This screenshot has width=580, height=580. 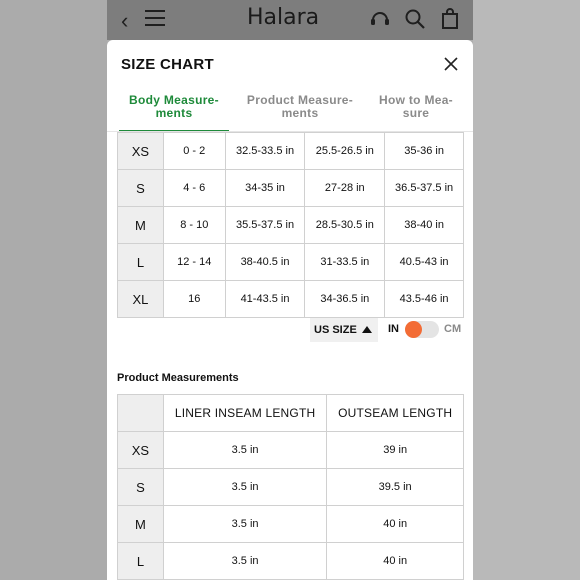 What do you see at coordinates (393, 329) in the screenshot?
I see `unit-in-label: IN` at bounding box center [393, 329].